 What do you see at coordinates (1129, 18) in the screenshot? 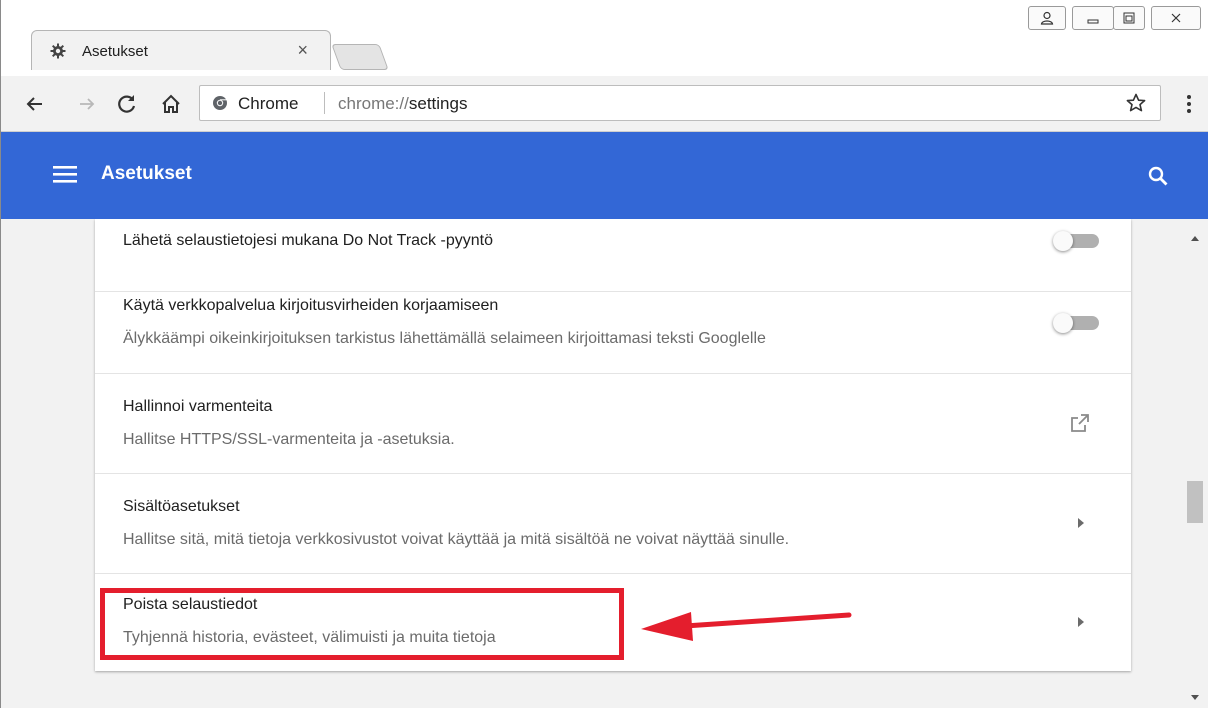
I see `maximize-icon` at bounding box center [1129, 18].